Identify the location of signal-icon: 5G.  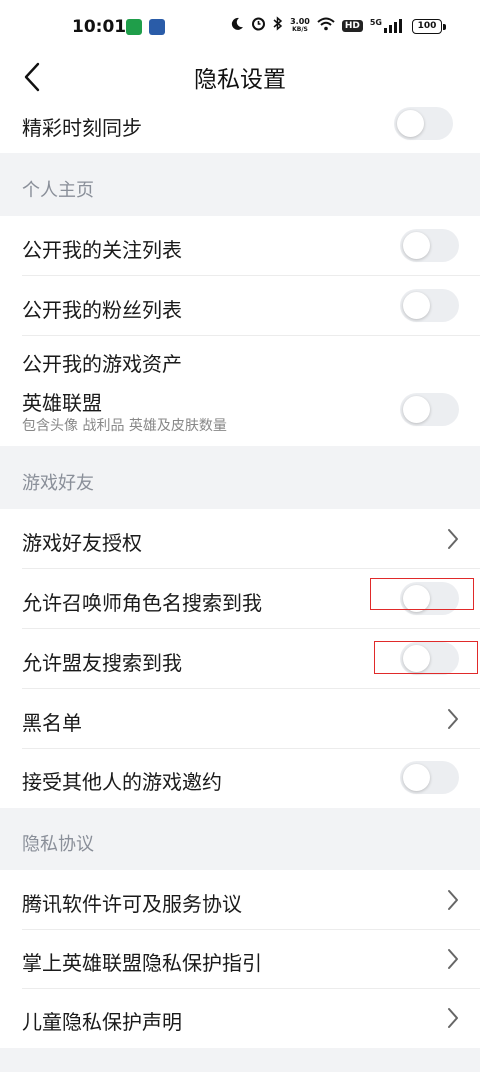
(386, 26).